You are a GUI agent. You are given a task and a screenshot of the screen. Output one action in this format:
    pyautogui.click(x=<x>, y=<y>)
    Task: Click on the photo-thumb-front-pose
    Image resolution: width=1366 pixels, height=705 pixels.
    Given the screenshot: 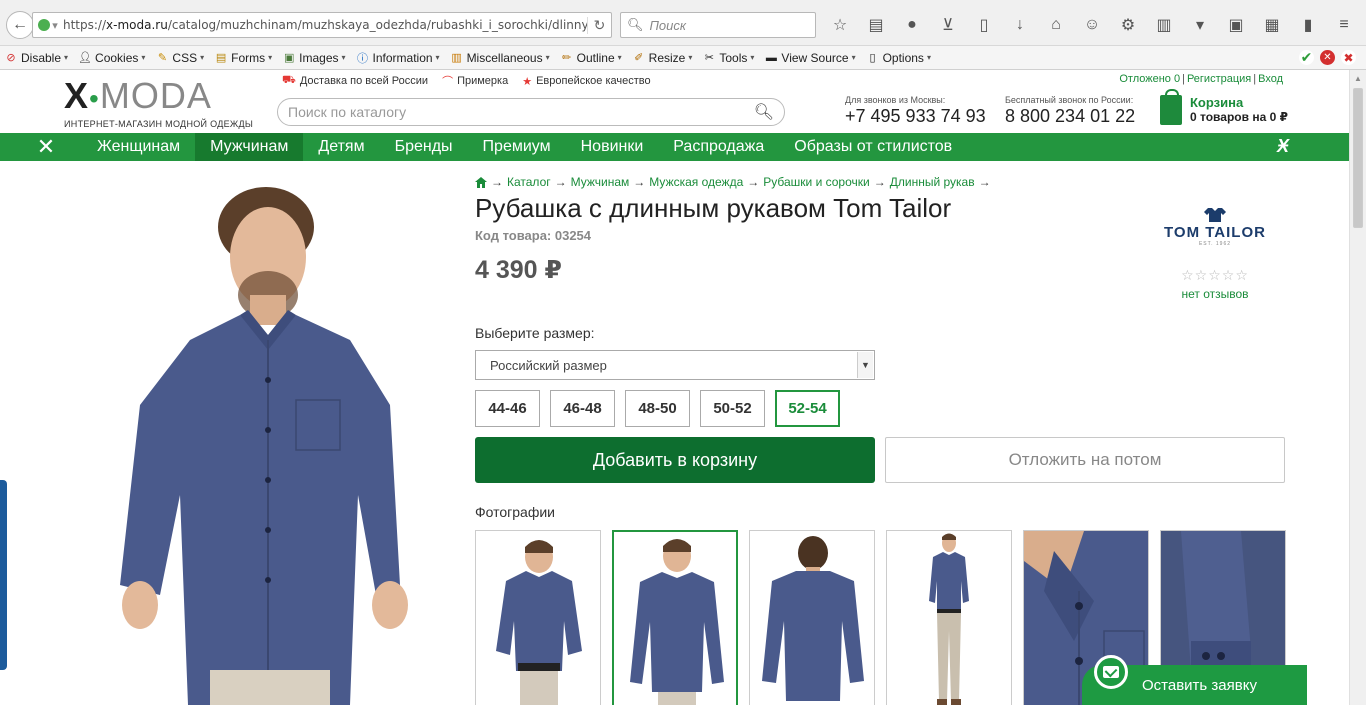 What is the action you would take?
    pyautogui.click(x=538, y=617)
    